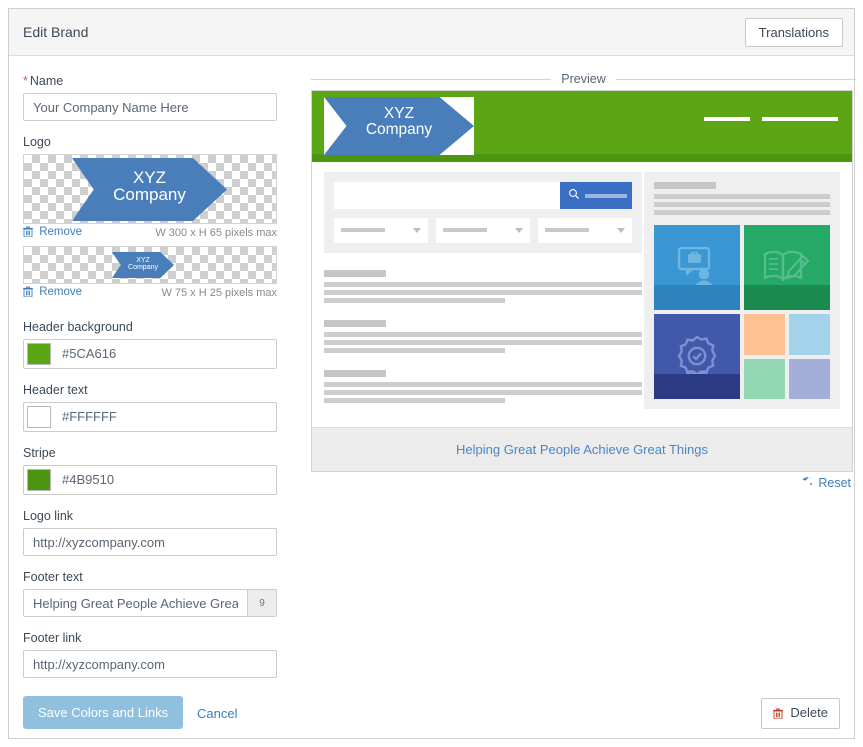 This screenshot has height=747, width=863. Describe the element at coordinates (61, 292) in the screenshot. I see `remove-logo-small-label: Remove` at that location.